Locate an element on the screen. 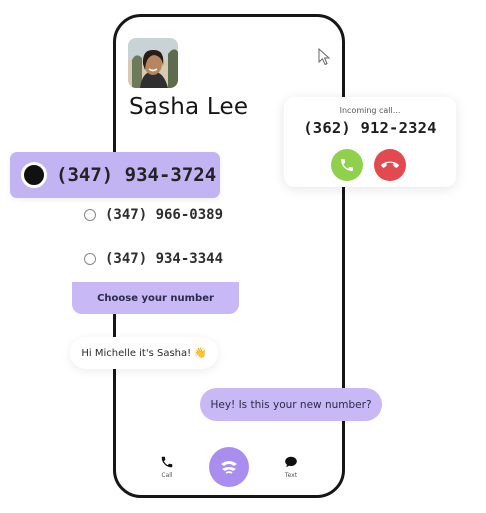  selected-number-option: (347) 934-3724 is located at coordinates (115, 175).